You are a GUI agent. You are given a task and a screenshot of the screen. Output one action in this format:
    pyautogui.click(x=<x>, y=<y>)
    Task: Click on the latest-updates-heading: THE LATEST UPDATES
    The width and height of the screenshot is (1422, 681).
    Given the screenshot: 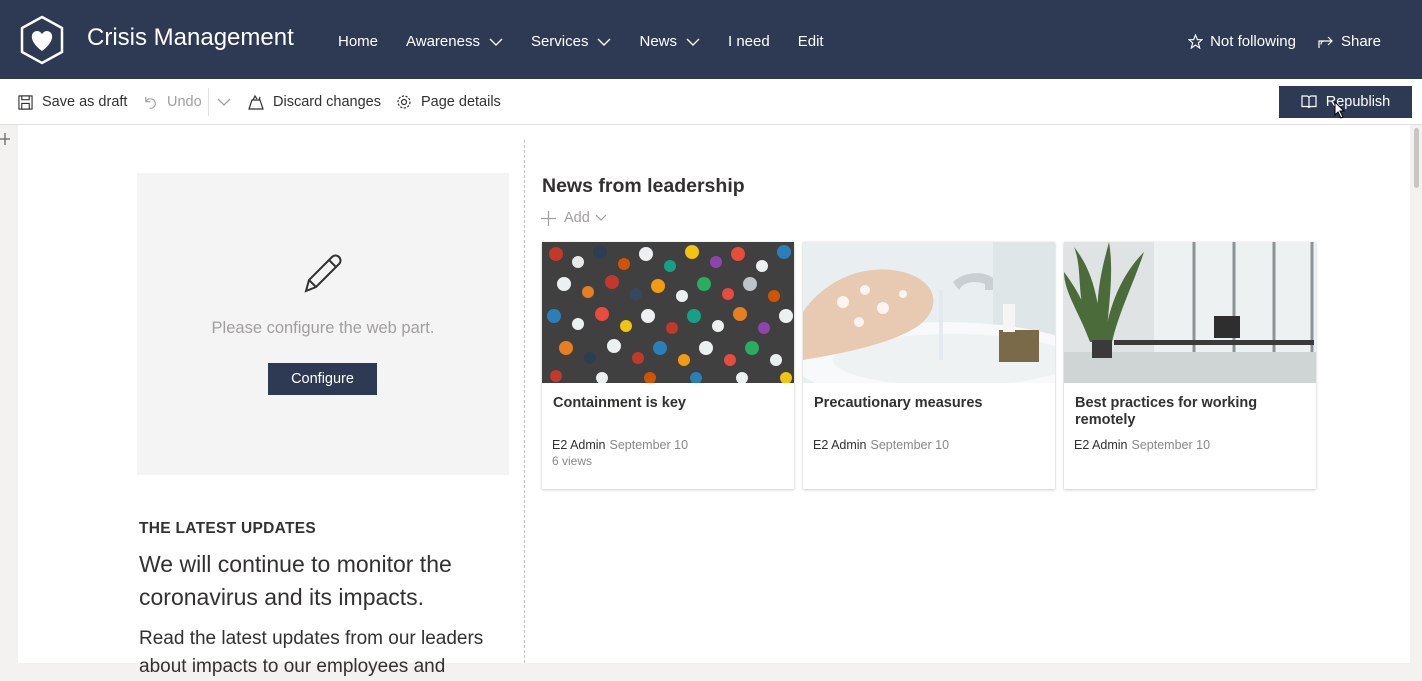 What is the action you would take?
    pyautogui.click(x=228, y=528)
    